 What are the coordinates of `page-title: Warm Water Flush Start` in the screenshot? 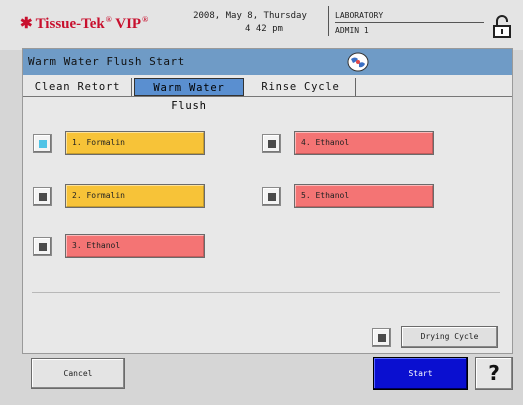 It's located at (106, 61).